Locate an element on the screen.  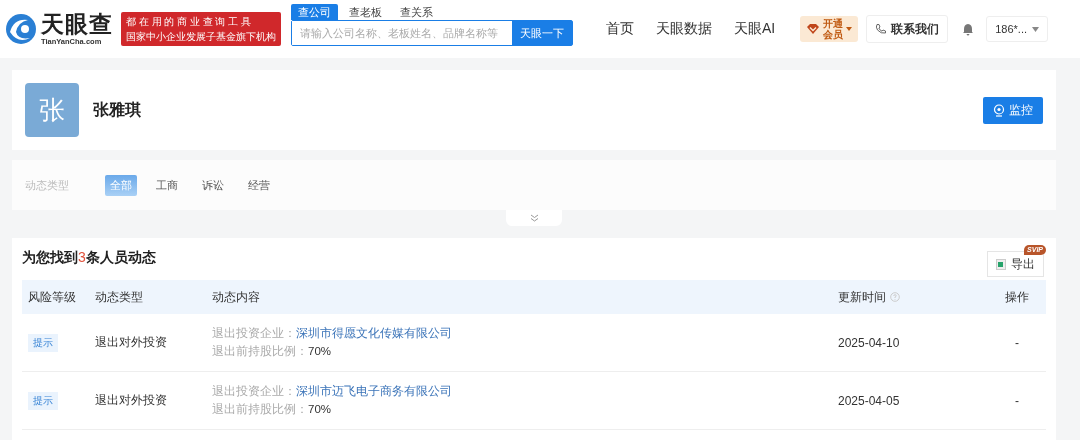
camera-icon is located at coordinates (999, 110).